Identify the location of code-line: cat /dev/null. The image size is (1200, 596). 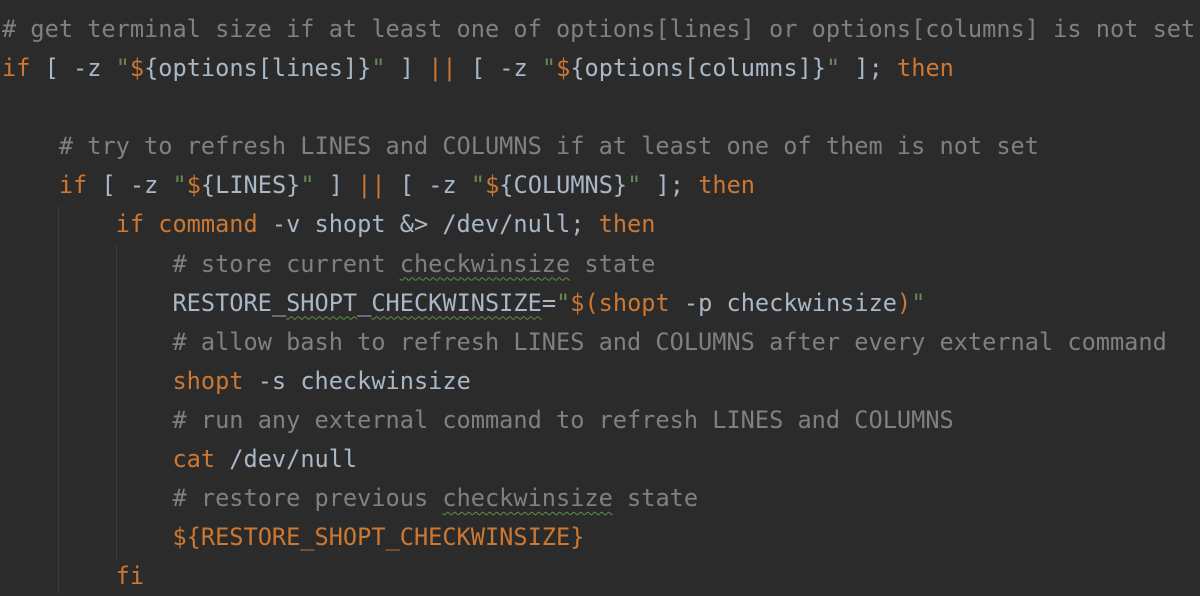
(598, 459).